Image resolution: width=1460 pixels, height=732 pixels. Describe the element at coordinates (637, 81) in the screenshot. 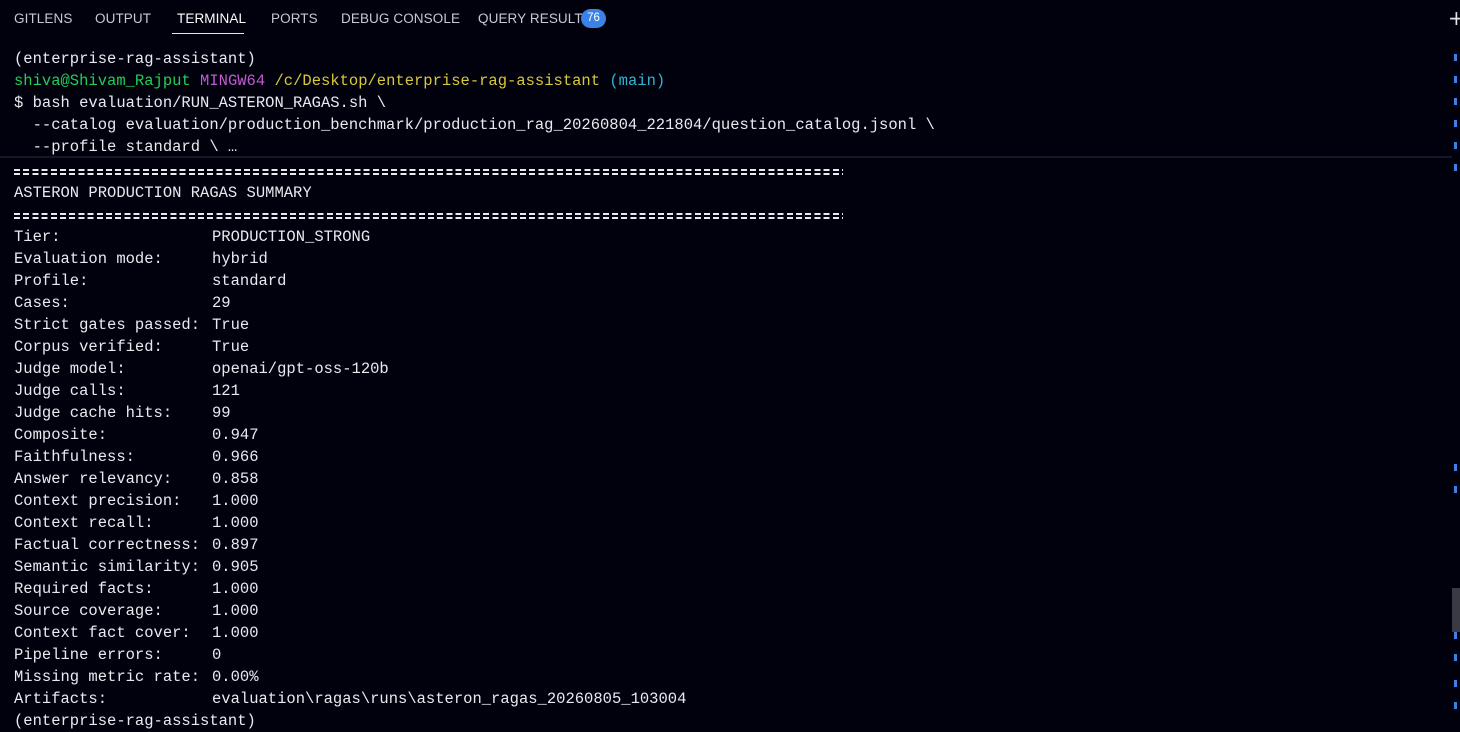

I see `prompt-branch: (main)` at that location.